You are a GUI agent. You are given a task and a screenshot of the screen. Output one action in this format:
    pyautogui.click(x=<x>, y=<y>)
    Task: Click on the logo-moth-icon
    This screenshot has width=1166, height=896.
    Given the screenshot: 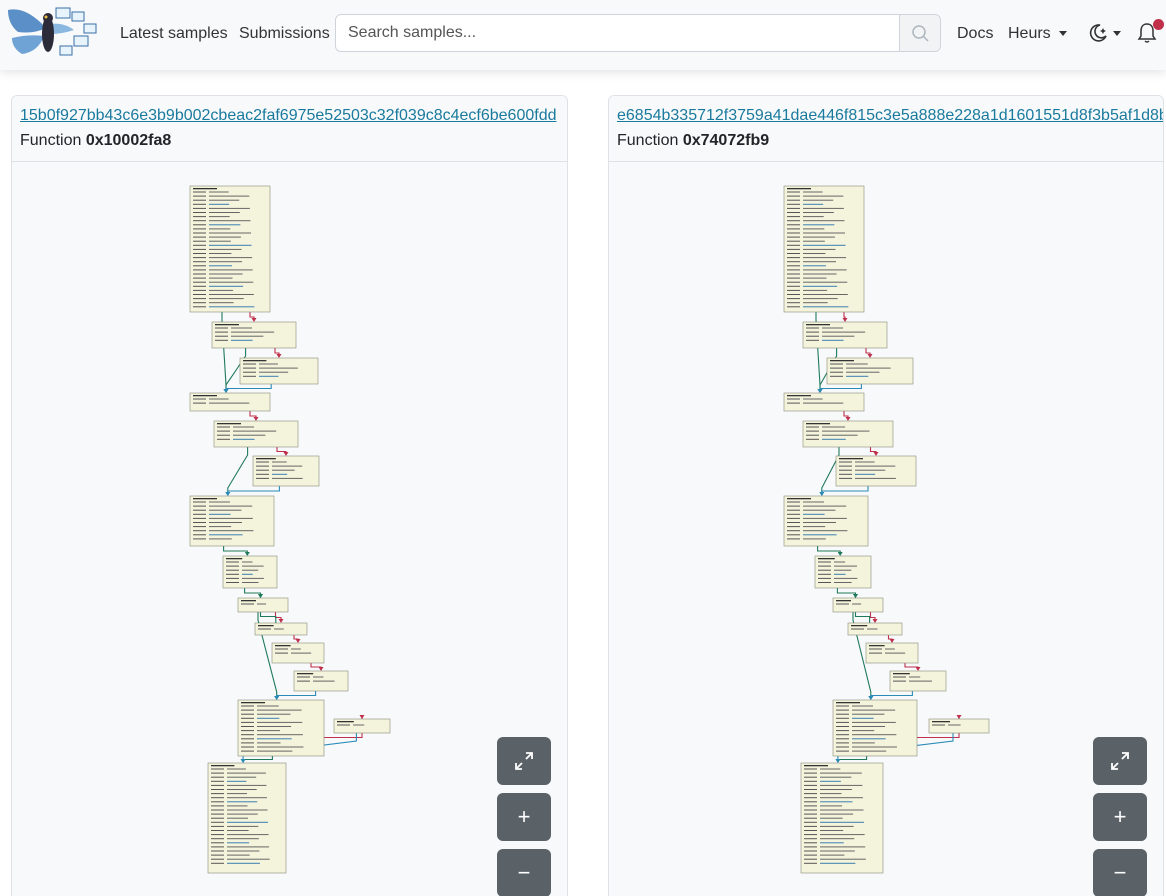 What is the action you would take?
    pyautogui.click(x=51, y=32)
    